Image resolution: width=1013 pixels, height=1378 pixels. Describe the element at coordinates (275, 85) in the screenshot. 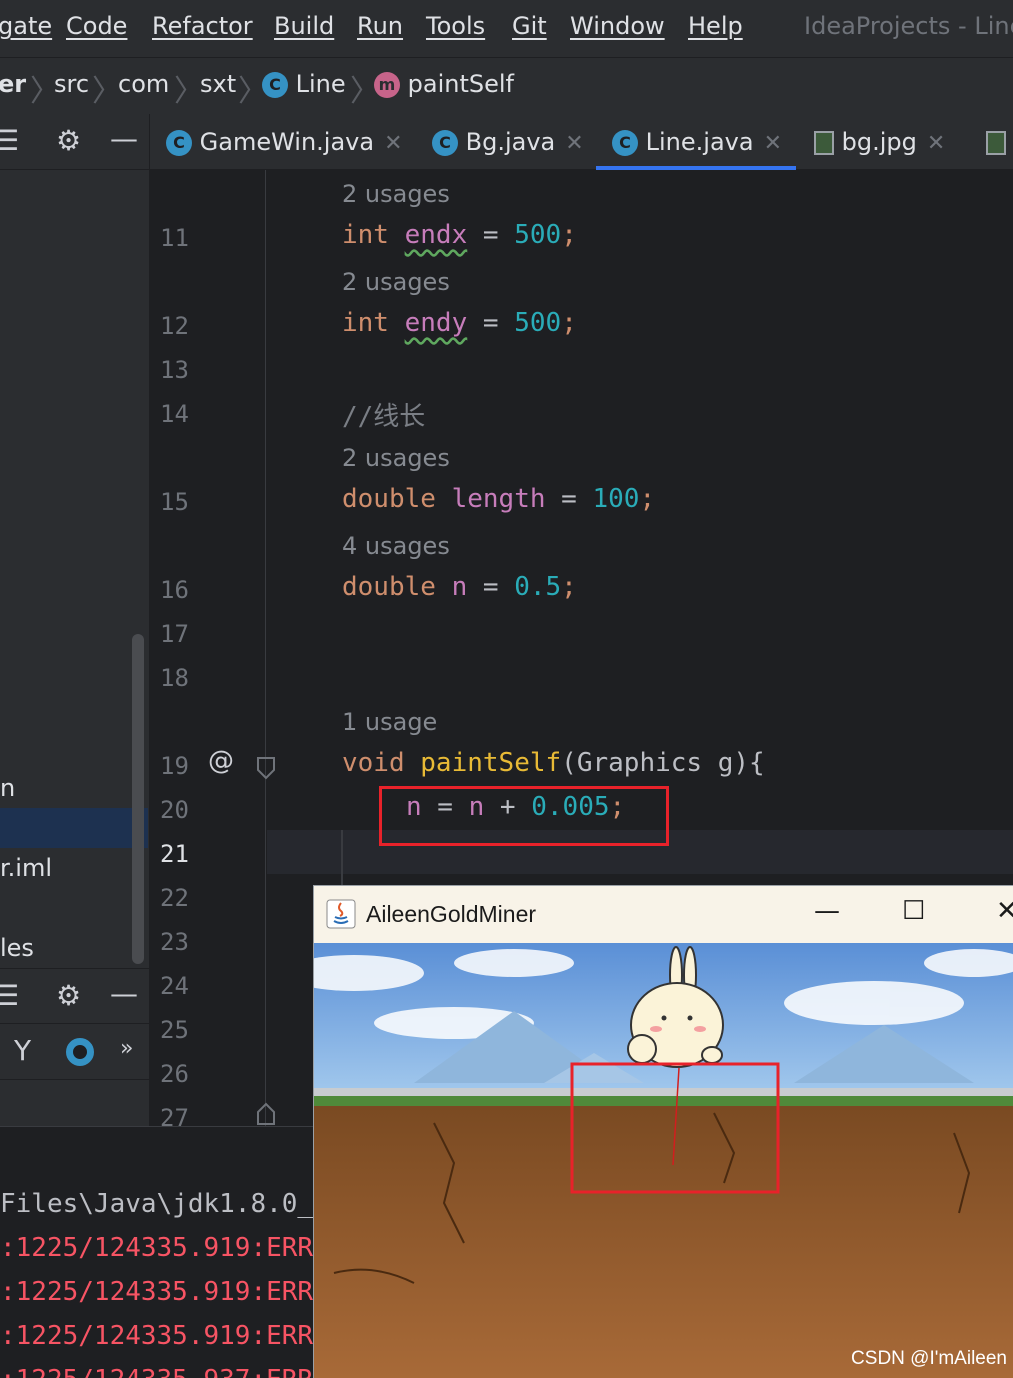

I see `class-icon: C` at that location.